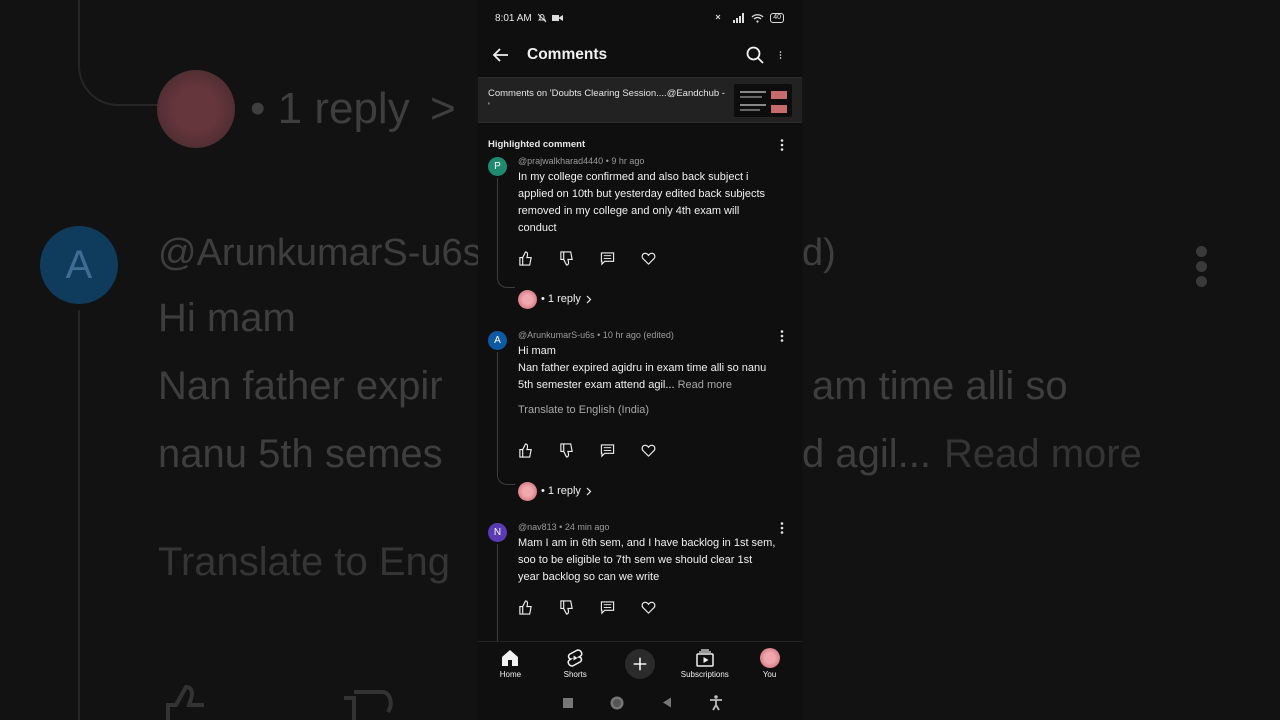 The image size is (1280, 720). Describe the element at coordinates (501, 55) in the screenshot. I see `back-arrow-icon` at that location.